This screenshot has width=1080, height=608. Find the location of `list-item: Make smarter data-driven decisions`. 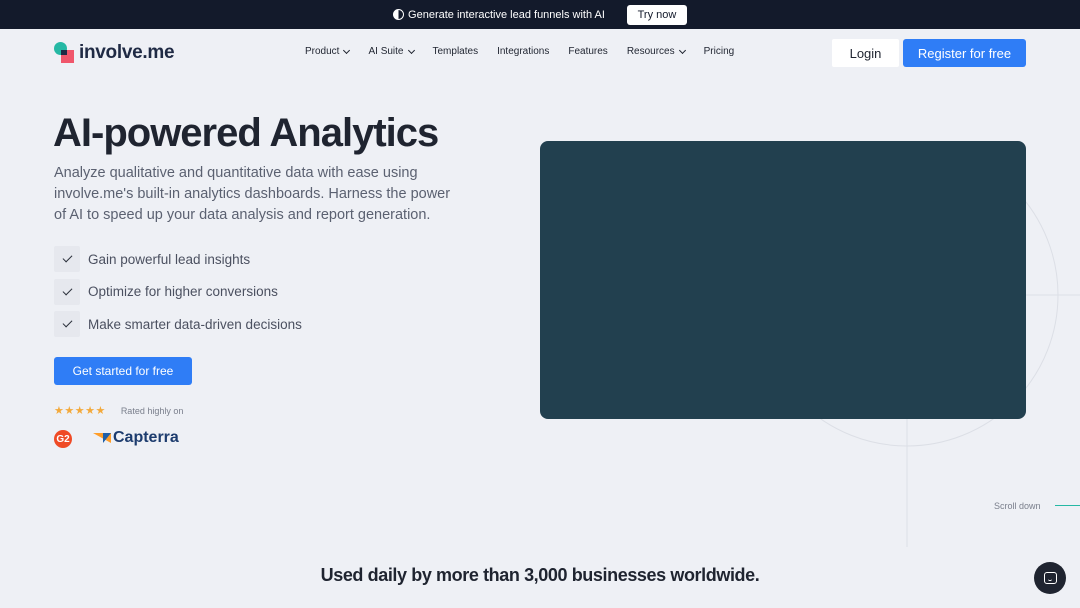

list-item: Make smarter data-driven decisions is located at coordinates (178, 324).